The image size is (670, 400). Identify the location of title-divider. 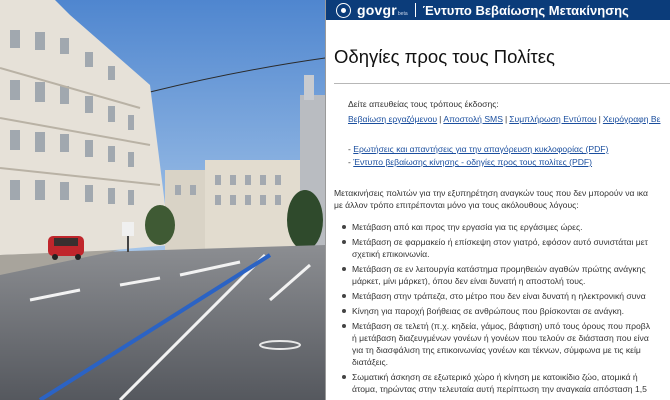
(502, 83).